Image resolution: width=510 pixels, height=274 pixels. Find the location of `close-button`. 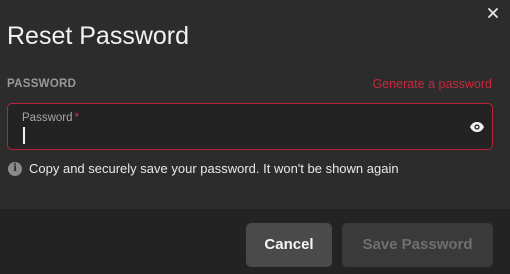

close-button is located at coordinates (493, 14).